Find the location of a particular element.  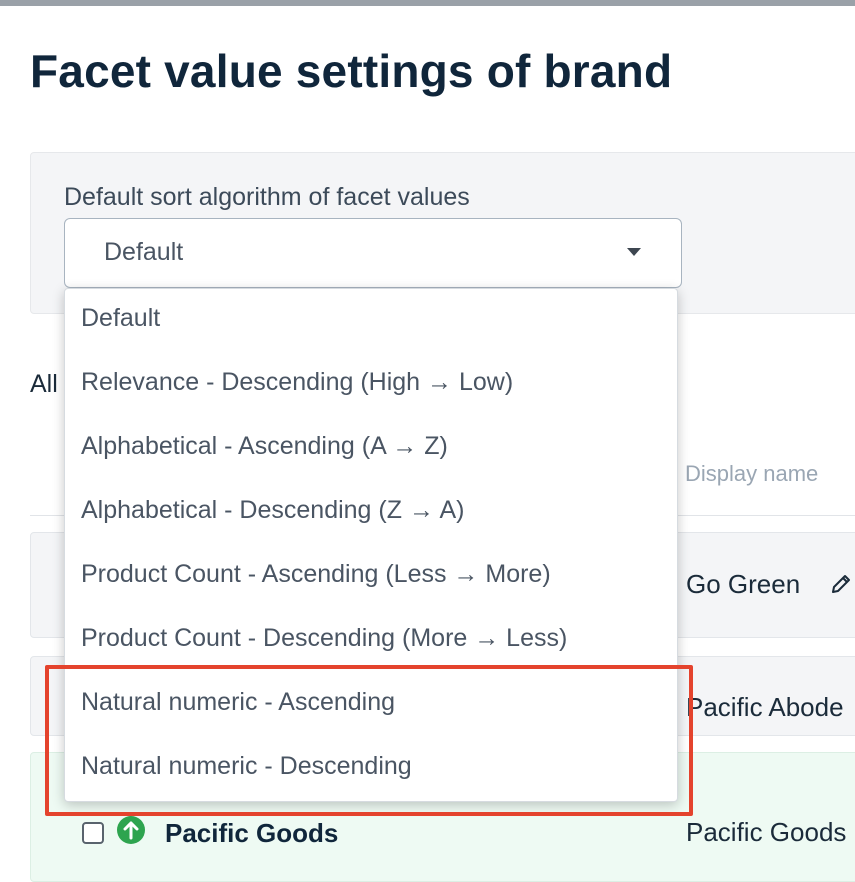

row-name: Pacific Goods is located at coordinates (251, 833).